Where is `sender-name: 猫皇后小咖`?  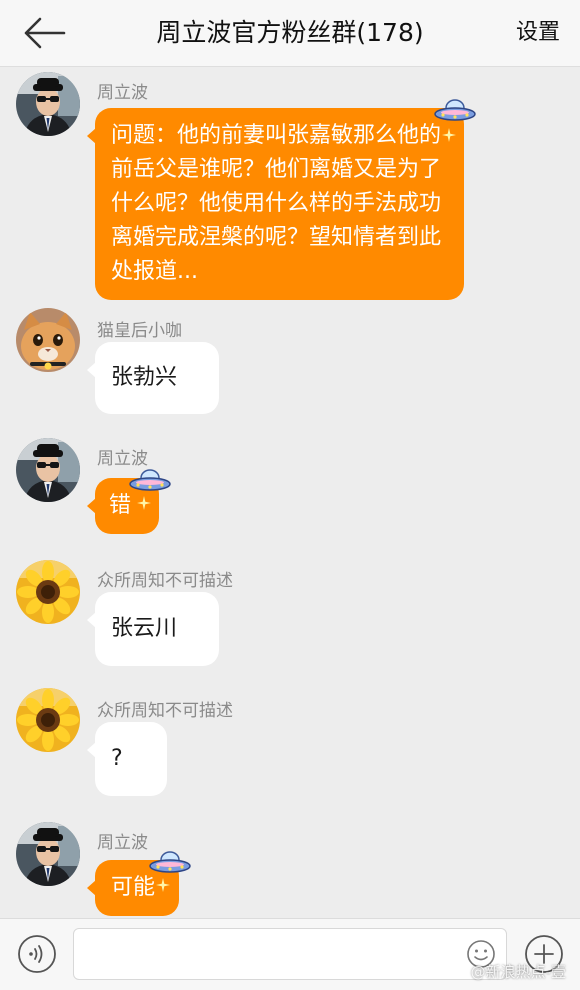 sender-name: 猫皇后小咖 is located at coordinates (139, 331).